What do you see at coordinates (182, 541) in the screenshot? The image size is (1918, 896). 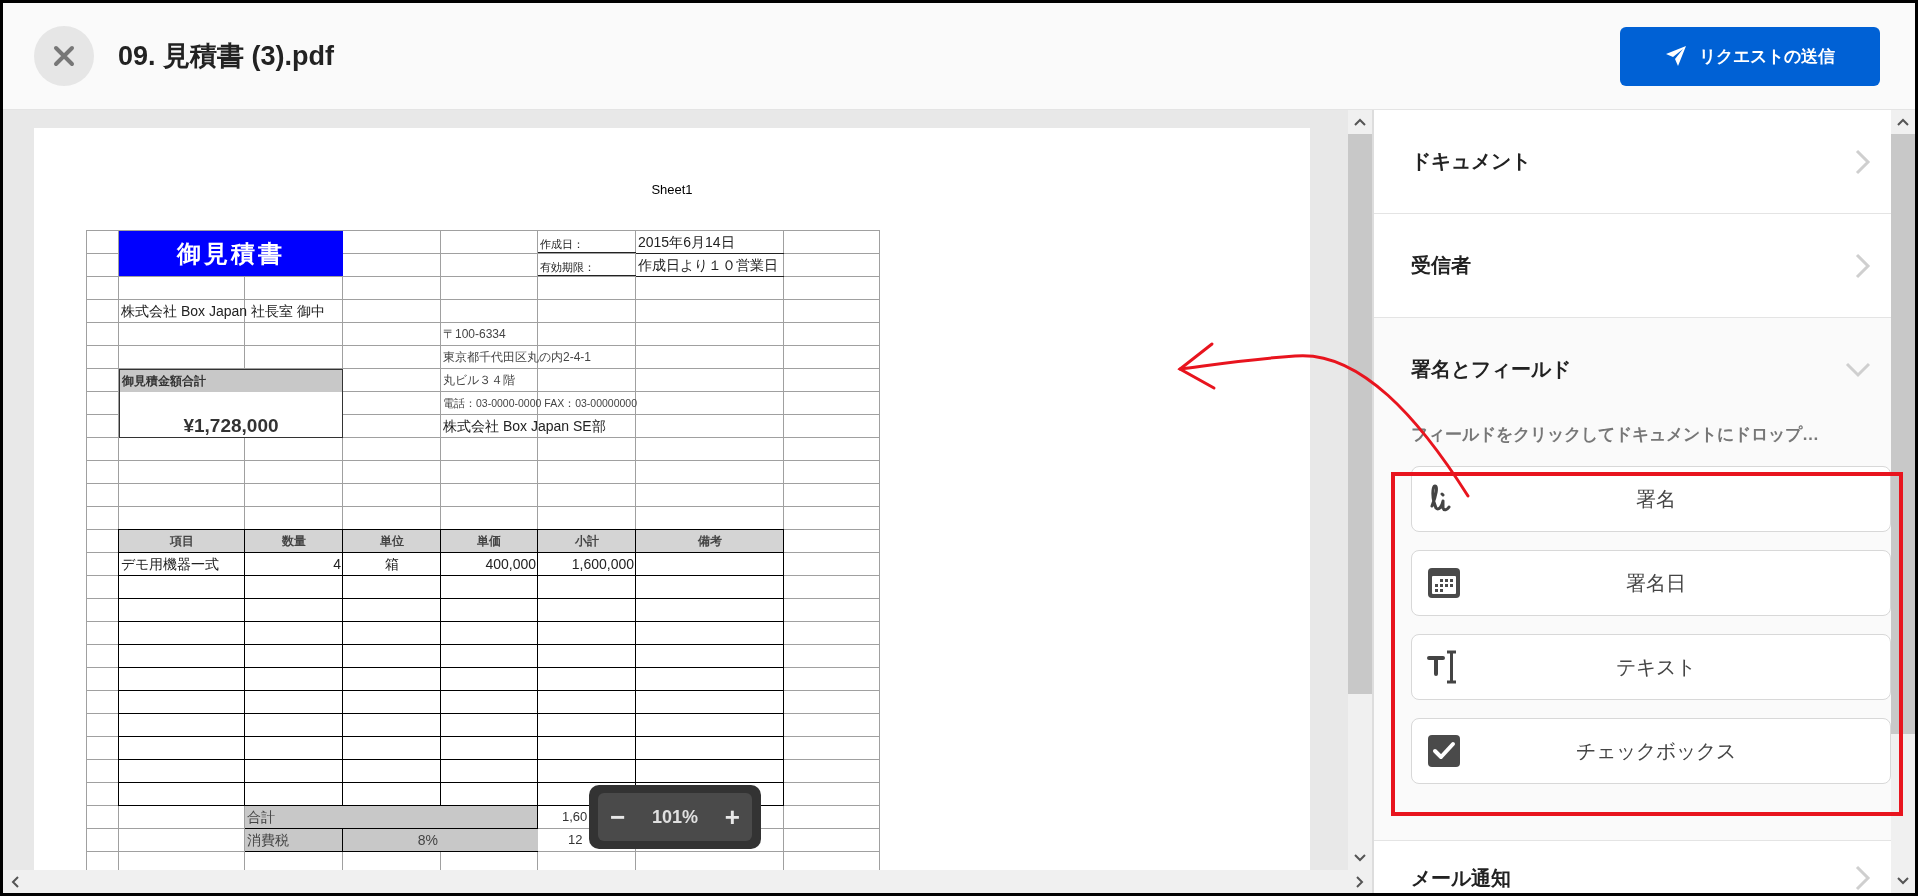 I see `column-header: 項目` at bounding box center [182, 541].